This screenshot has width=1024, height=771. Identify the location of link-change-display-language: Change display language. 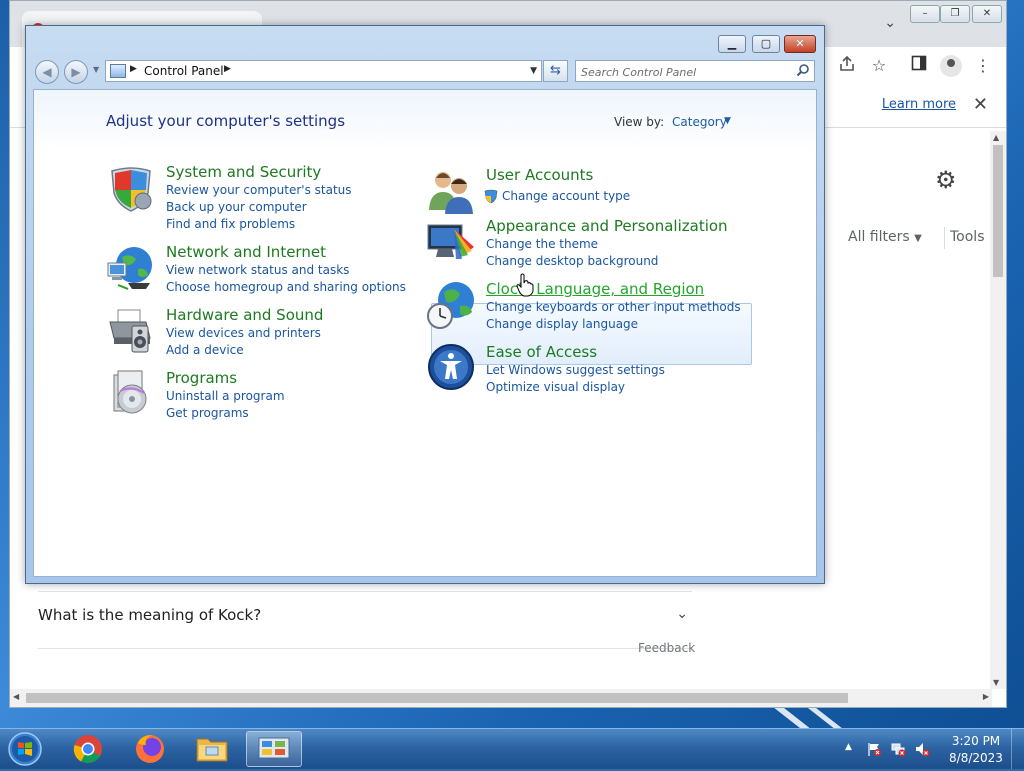
(562, 324).